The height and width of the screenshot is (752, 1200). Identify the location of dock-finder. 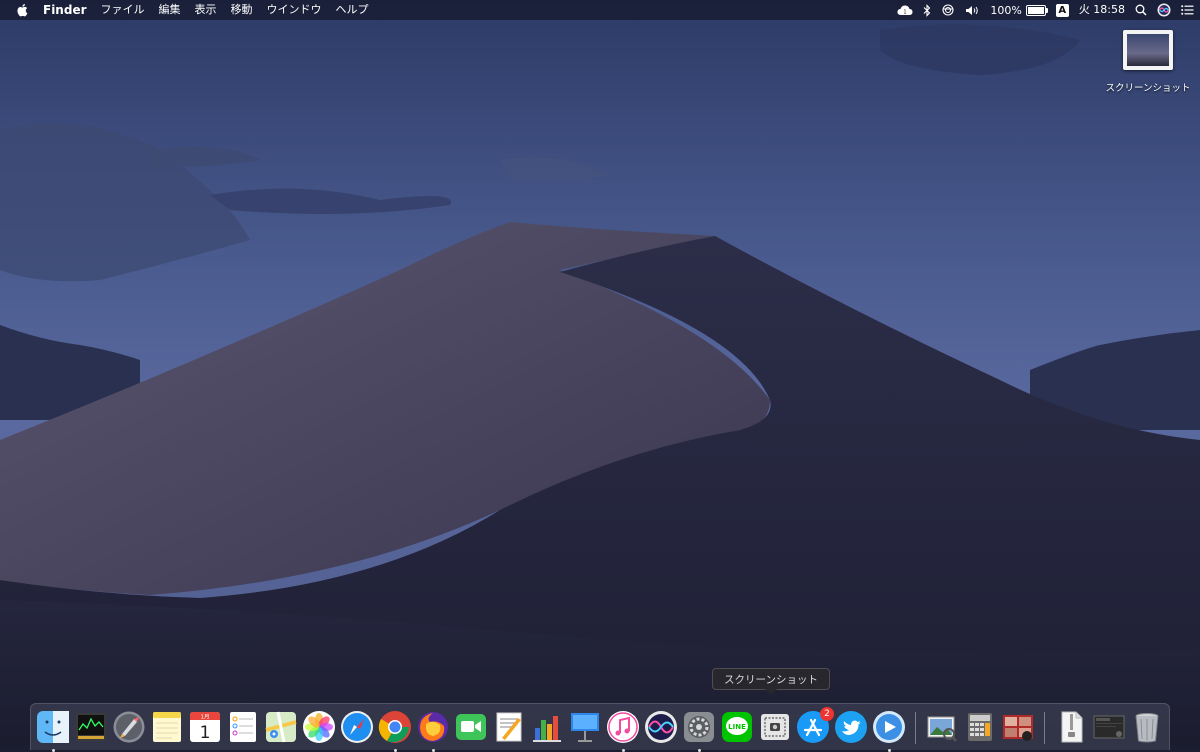
(53, 731).